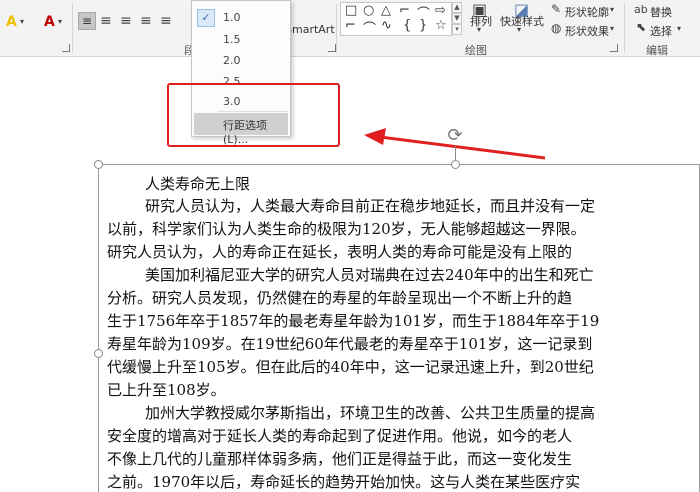 The height and width of the screenshot is (492, 700). What do you see at coordinates (455, 136) in the screenshot?
I see `rotate-handle-icon: ⟳` at bounding box center [455, 136].